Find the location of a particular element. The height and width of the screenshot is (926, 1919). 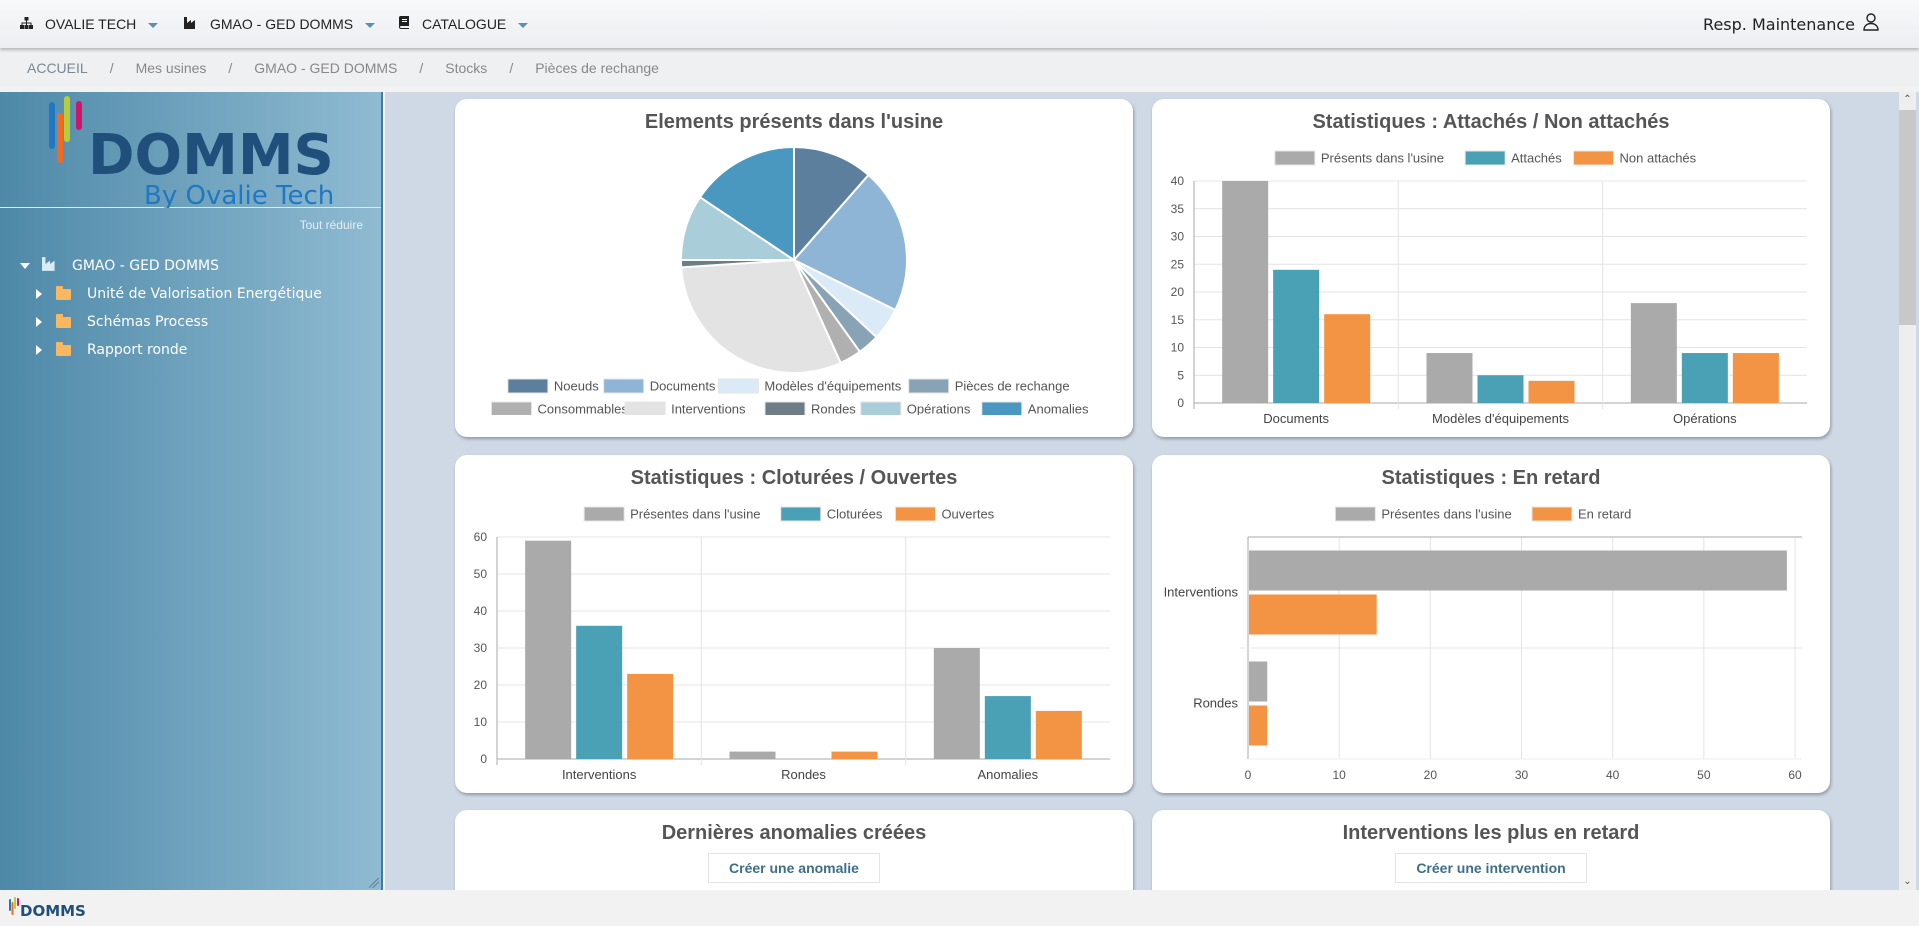

domms-logo: DOMMS By Ovalie Tech is located at coordinates (191, 152).